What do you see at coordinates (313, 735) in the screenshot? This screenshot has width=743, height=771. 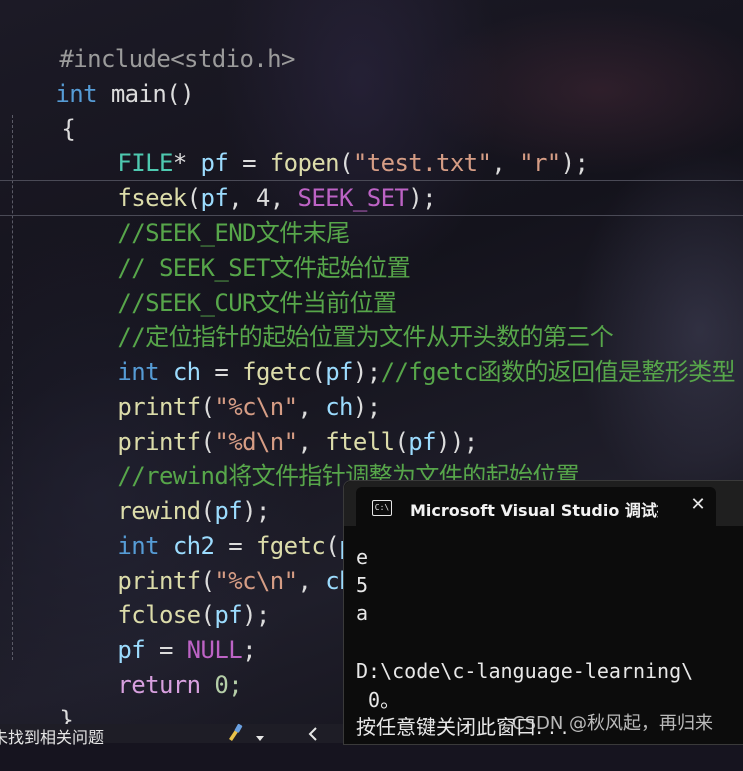 I see `chevron-left-icon` at bounding box center [313, 735].